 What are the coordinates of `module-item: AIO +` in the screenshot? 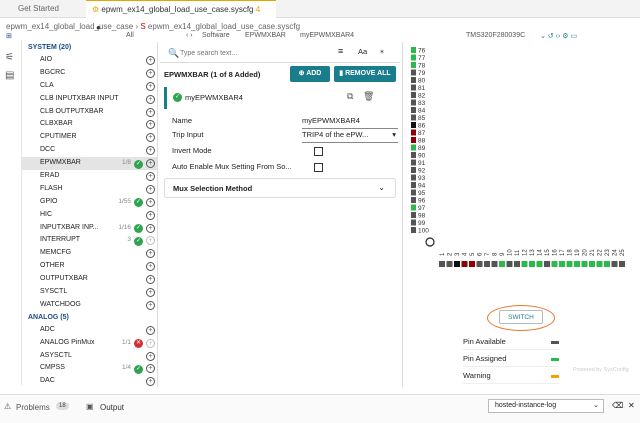 It's located at (89, 60).